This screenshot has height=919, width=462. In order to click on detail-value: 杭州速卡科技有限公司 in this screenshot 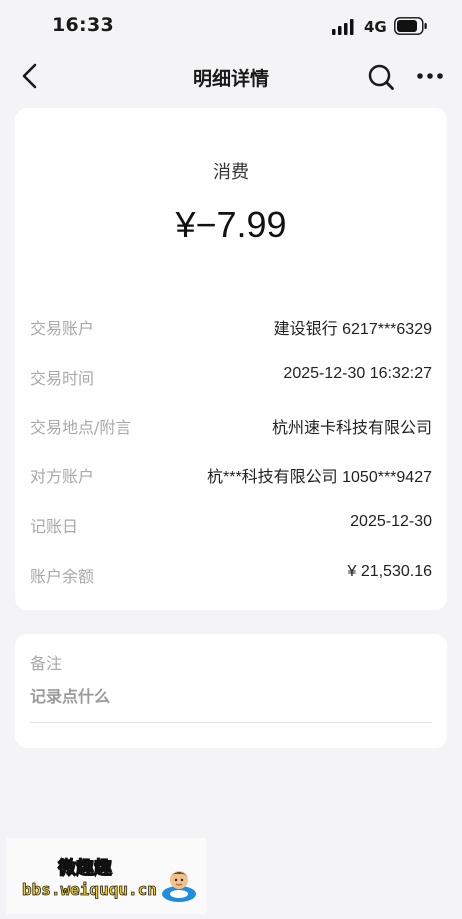, I will do `click(351, 428)`.